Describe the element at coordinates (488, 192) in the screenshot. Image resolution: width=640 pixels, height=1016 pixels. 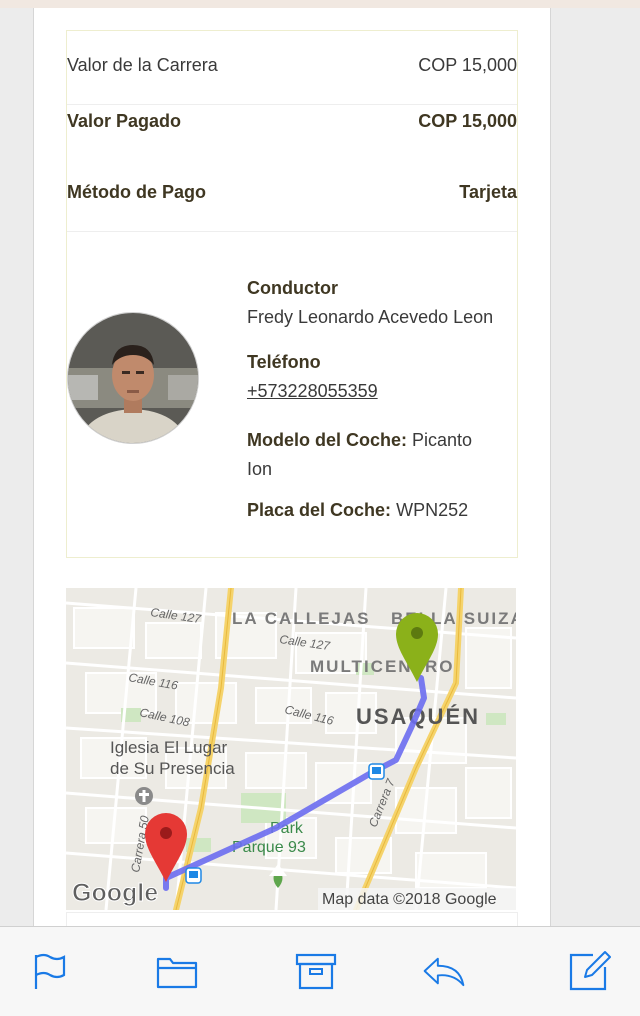
I see `method-value: Tarjeta` at that location.